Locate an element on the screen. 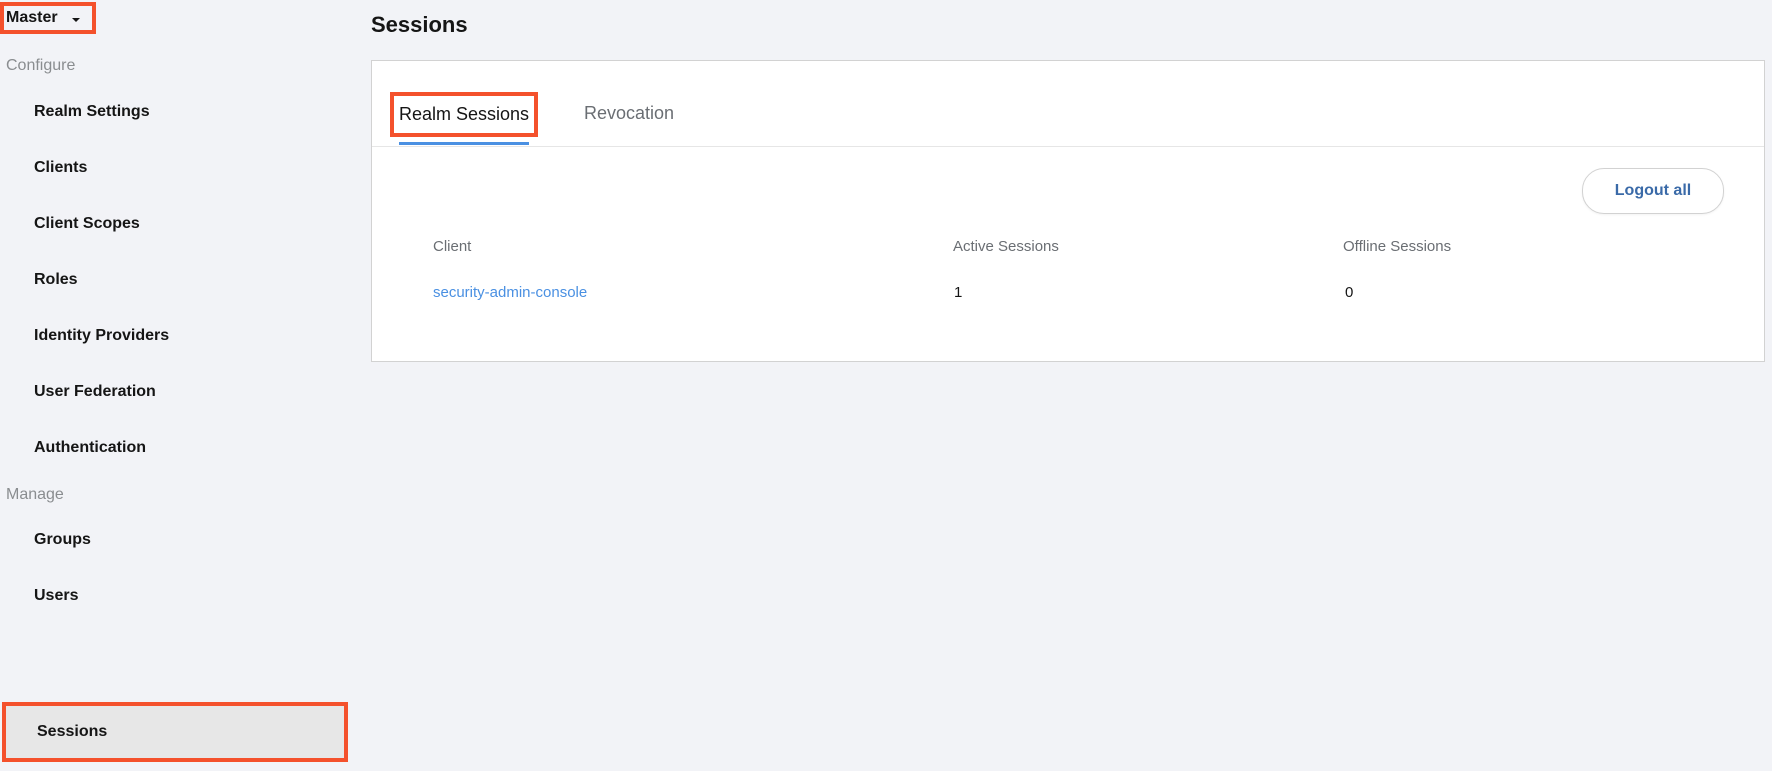 The image size is (1772, 771). active-sessions-count: 1 is located at coordinates (958, 292).